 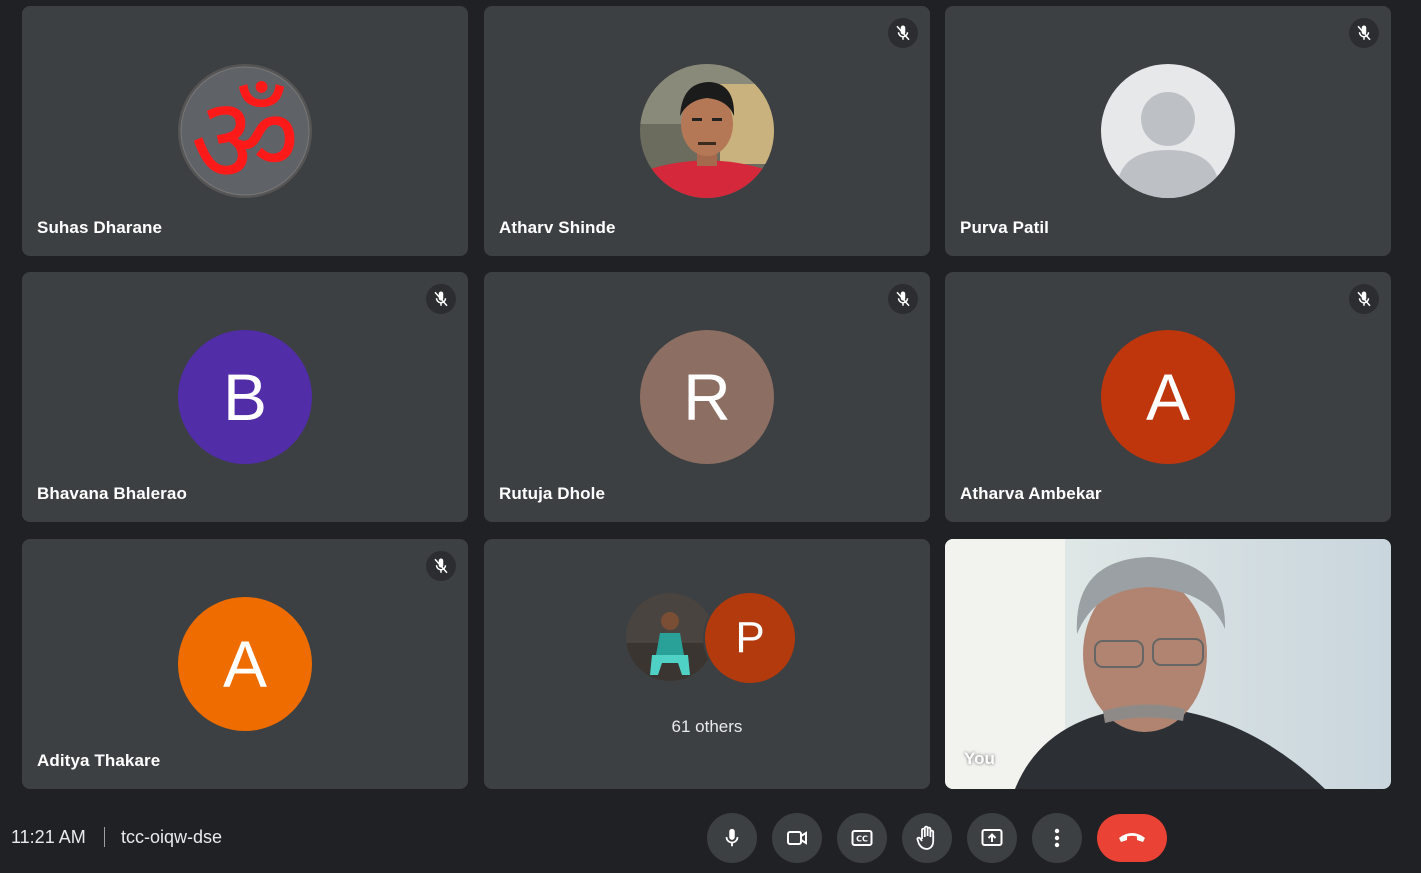 I want to click on participant-name: Bhavana Bhalerao, so click(x=112, y=493).